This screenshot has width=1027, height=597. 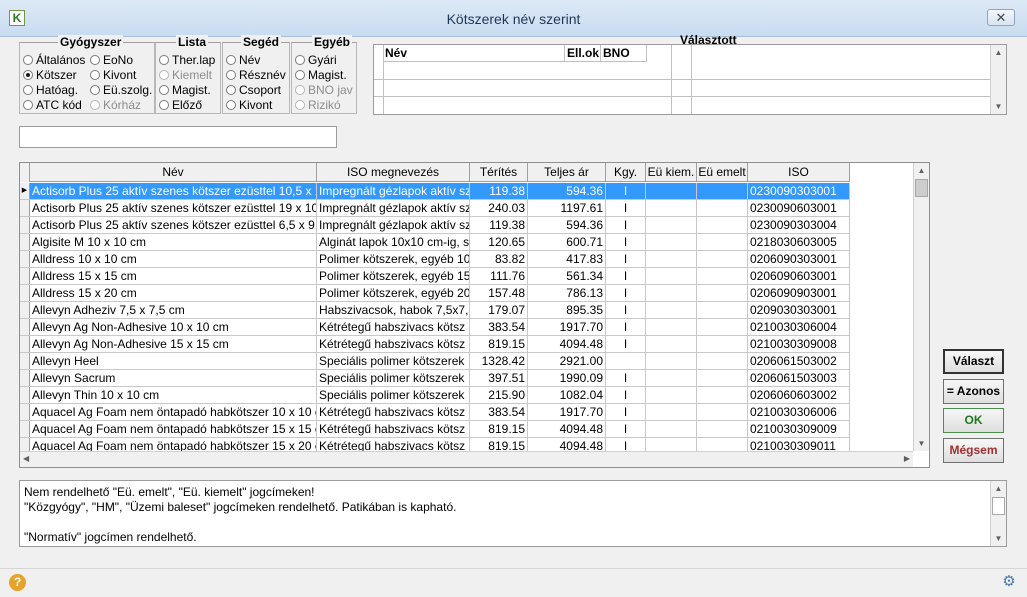 I want to click on radio-csoport: Csoport, so click(x=253, y=90).